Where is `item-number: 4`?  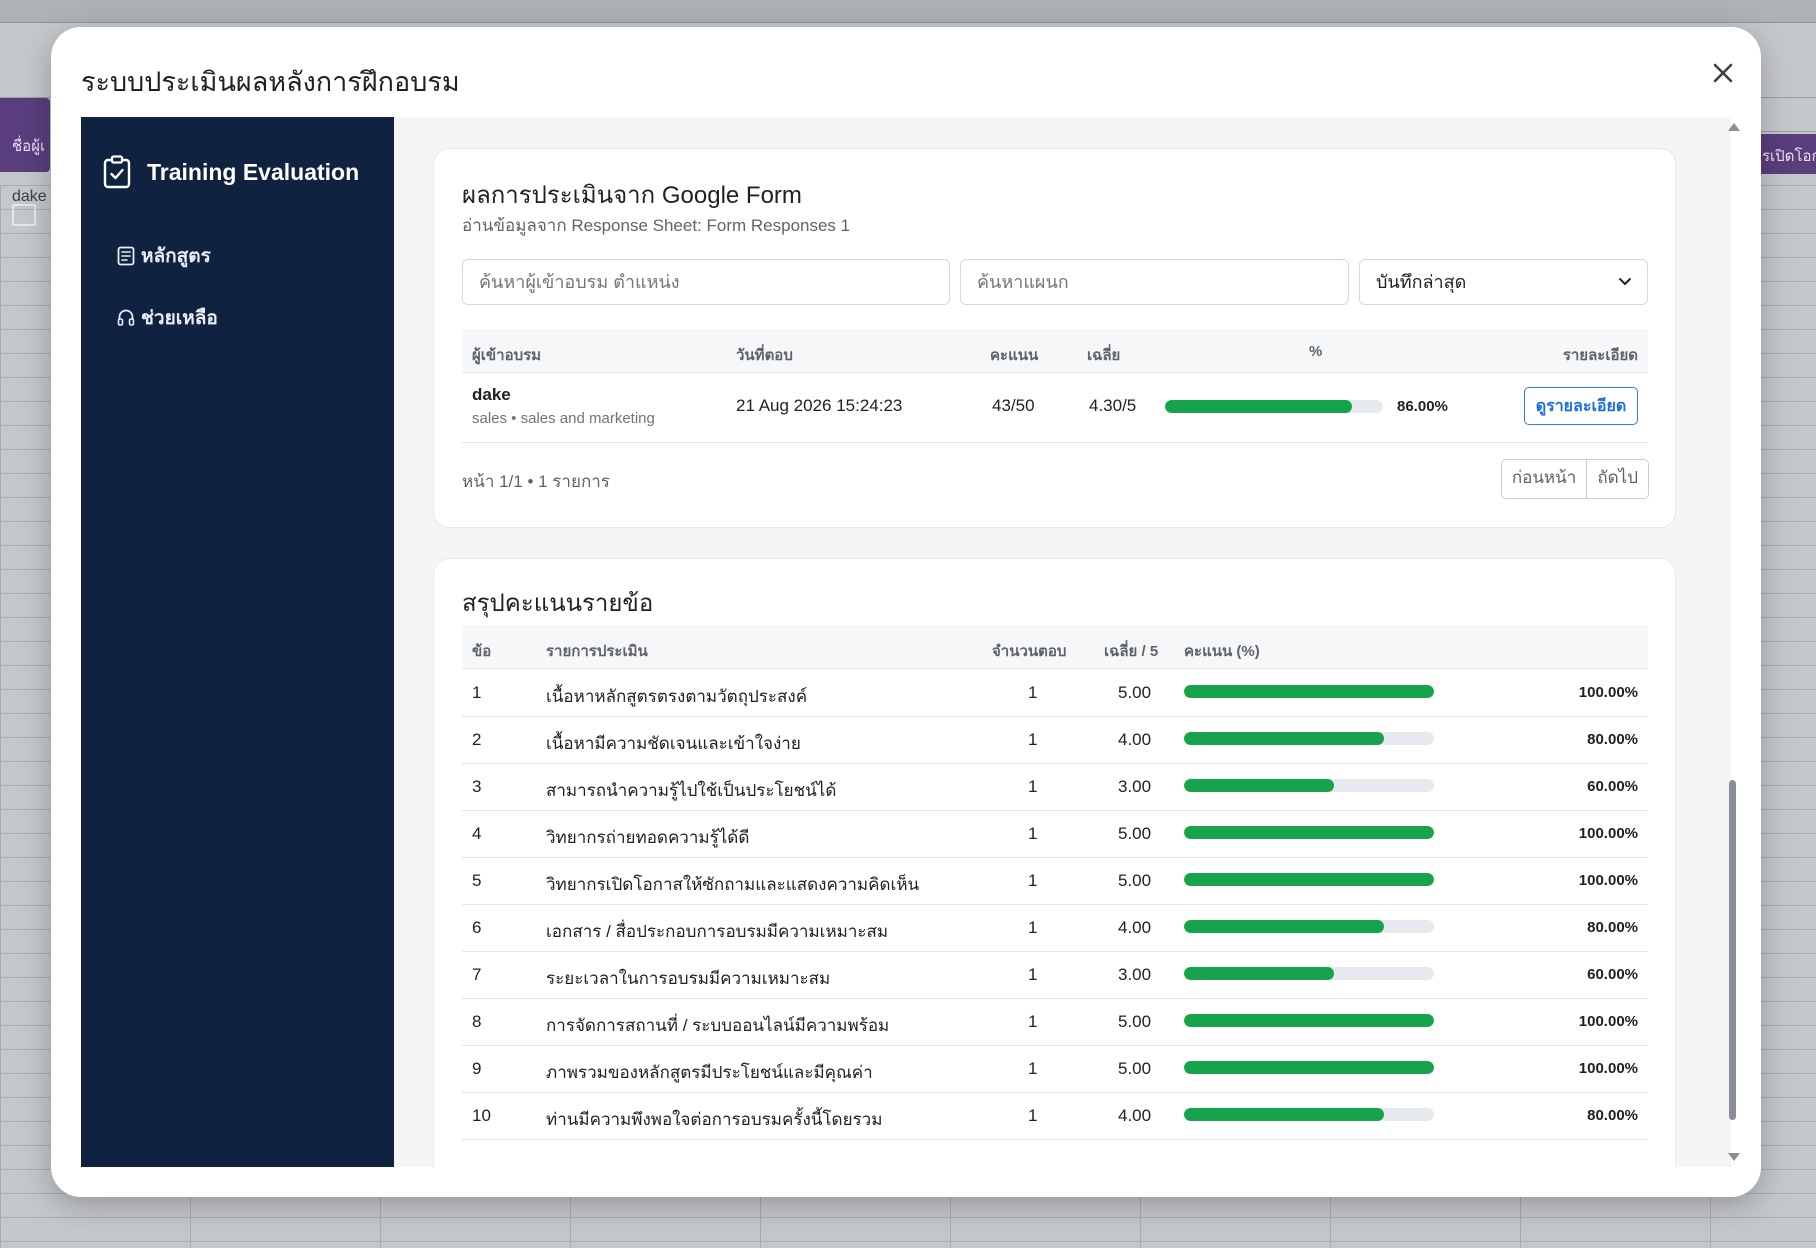
item-number: 4 is located at coordinates (477, 833).